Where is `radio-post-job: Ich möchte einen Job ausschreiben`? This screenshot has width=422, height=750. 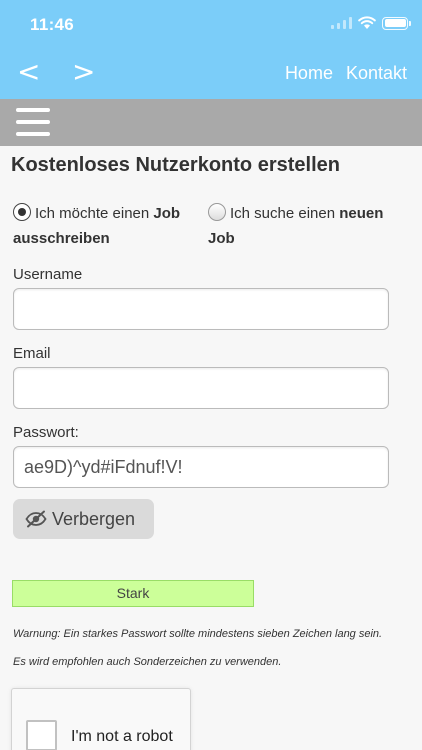 radio-post-job: Ich möchte einen Job ausschreiben is located at coordinates (108, 226).